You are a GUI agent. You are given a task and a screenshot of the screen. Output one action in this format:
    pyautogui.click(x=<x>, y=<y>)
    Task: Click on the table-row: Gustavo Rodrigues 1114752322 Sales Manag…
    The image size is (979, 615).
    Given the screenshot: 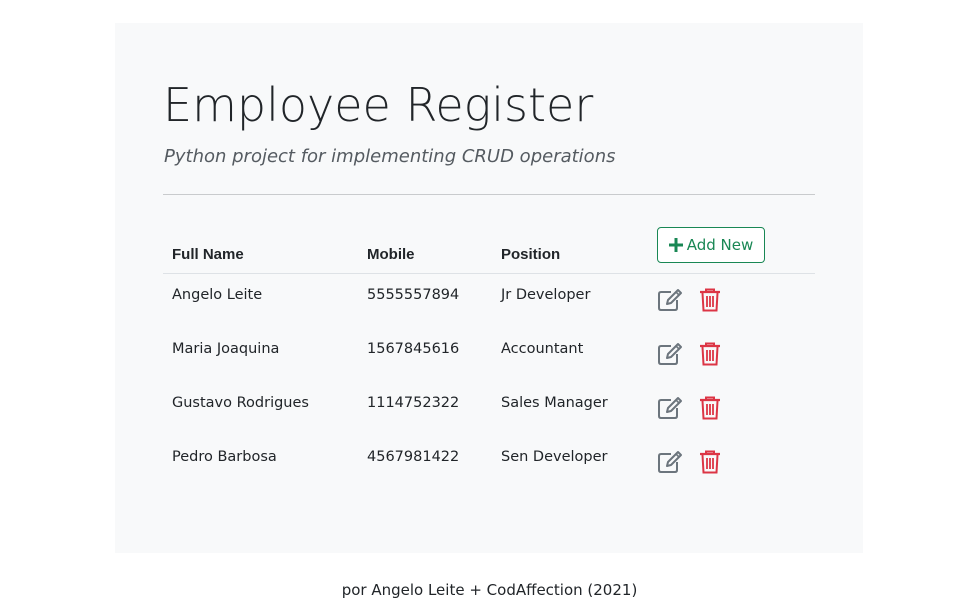 What is the action you would take?
    pyautogui.click(x=489, y=409)
    